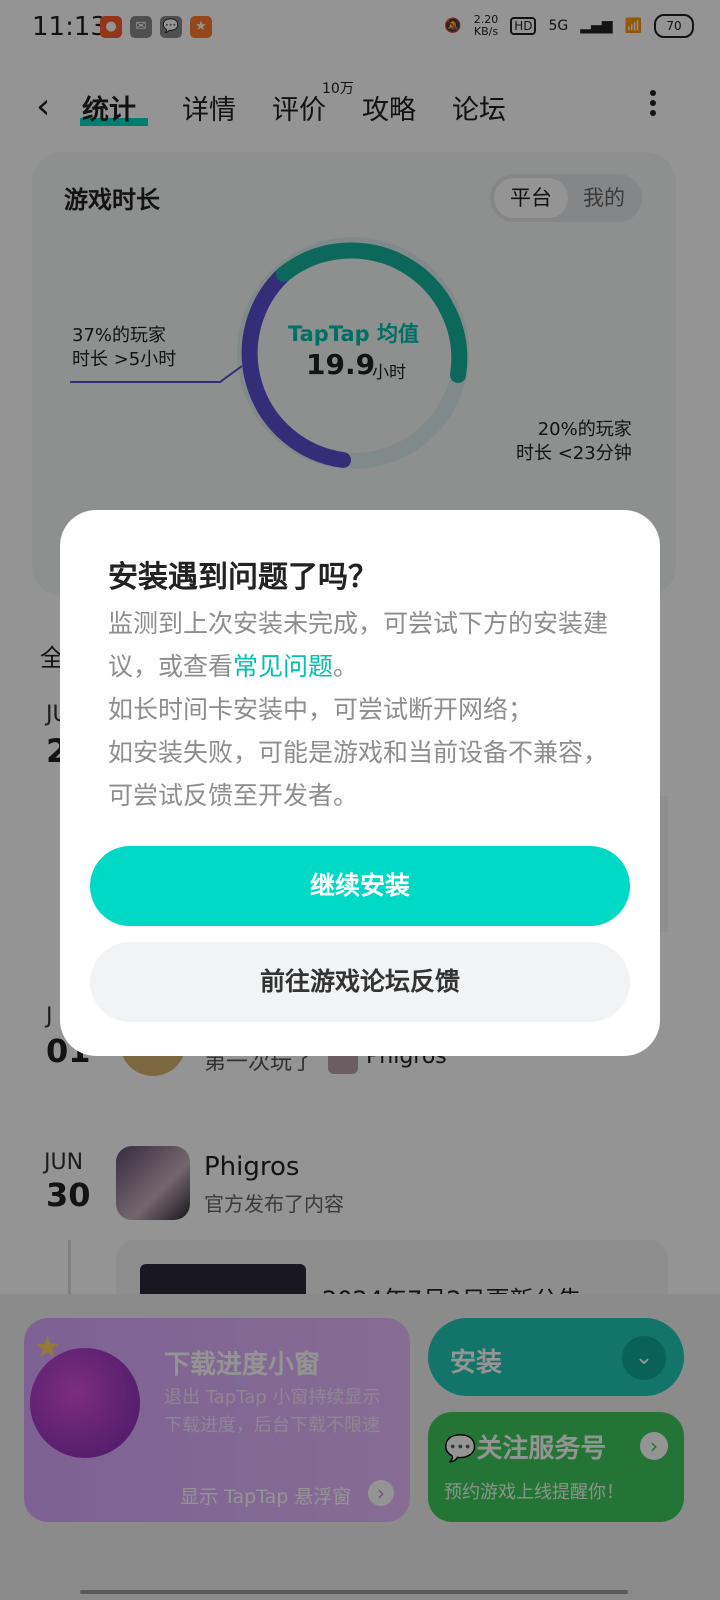  What do you see at coordinates (283, 666) in the screenshot?
I see `faq-link: 常见问题` at bounding box center [283, 666].